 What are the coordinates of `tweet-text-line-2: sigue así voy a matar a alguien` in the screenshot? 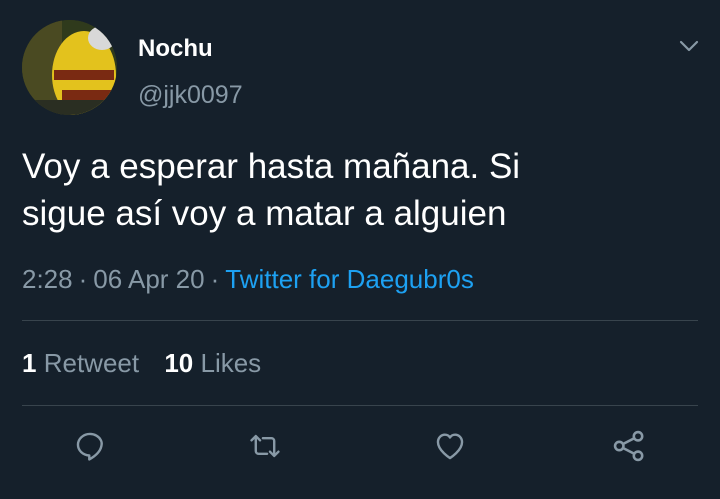 It's located at (264, 213).